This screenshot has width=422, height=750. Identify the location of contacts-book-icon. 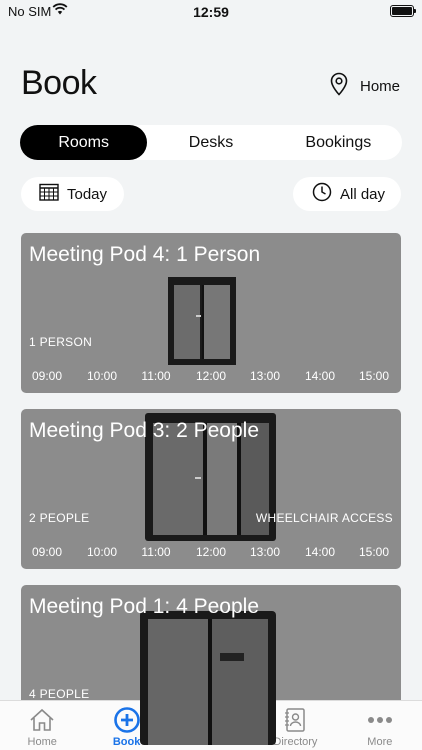
(295, 720).